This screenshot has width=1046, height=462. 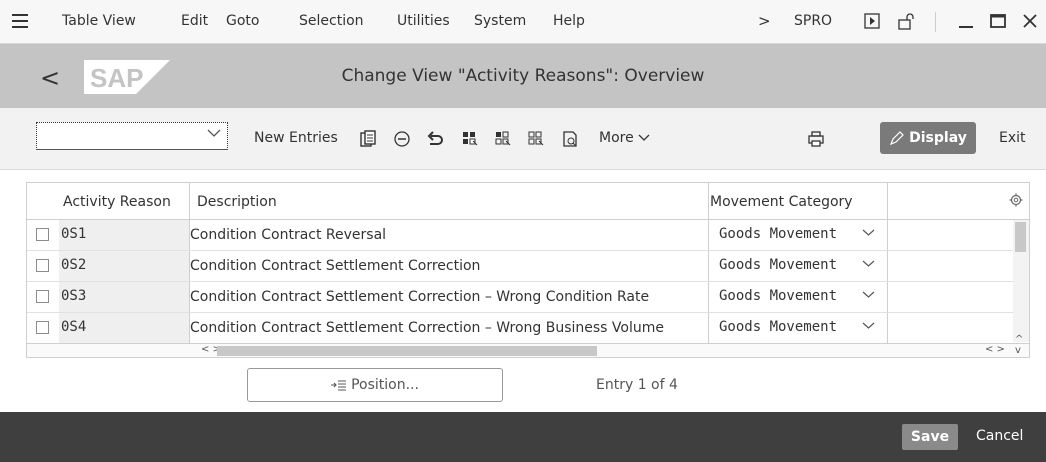 I want to click on transaction-code: SPRO, so click(x=813, y=21).